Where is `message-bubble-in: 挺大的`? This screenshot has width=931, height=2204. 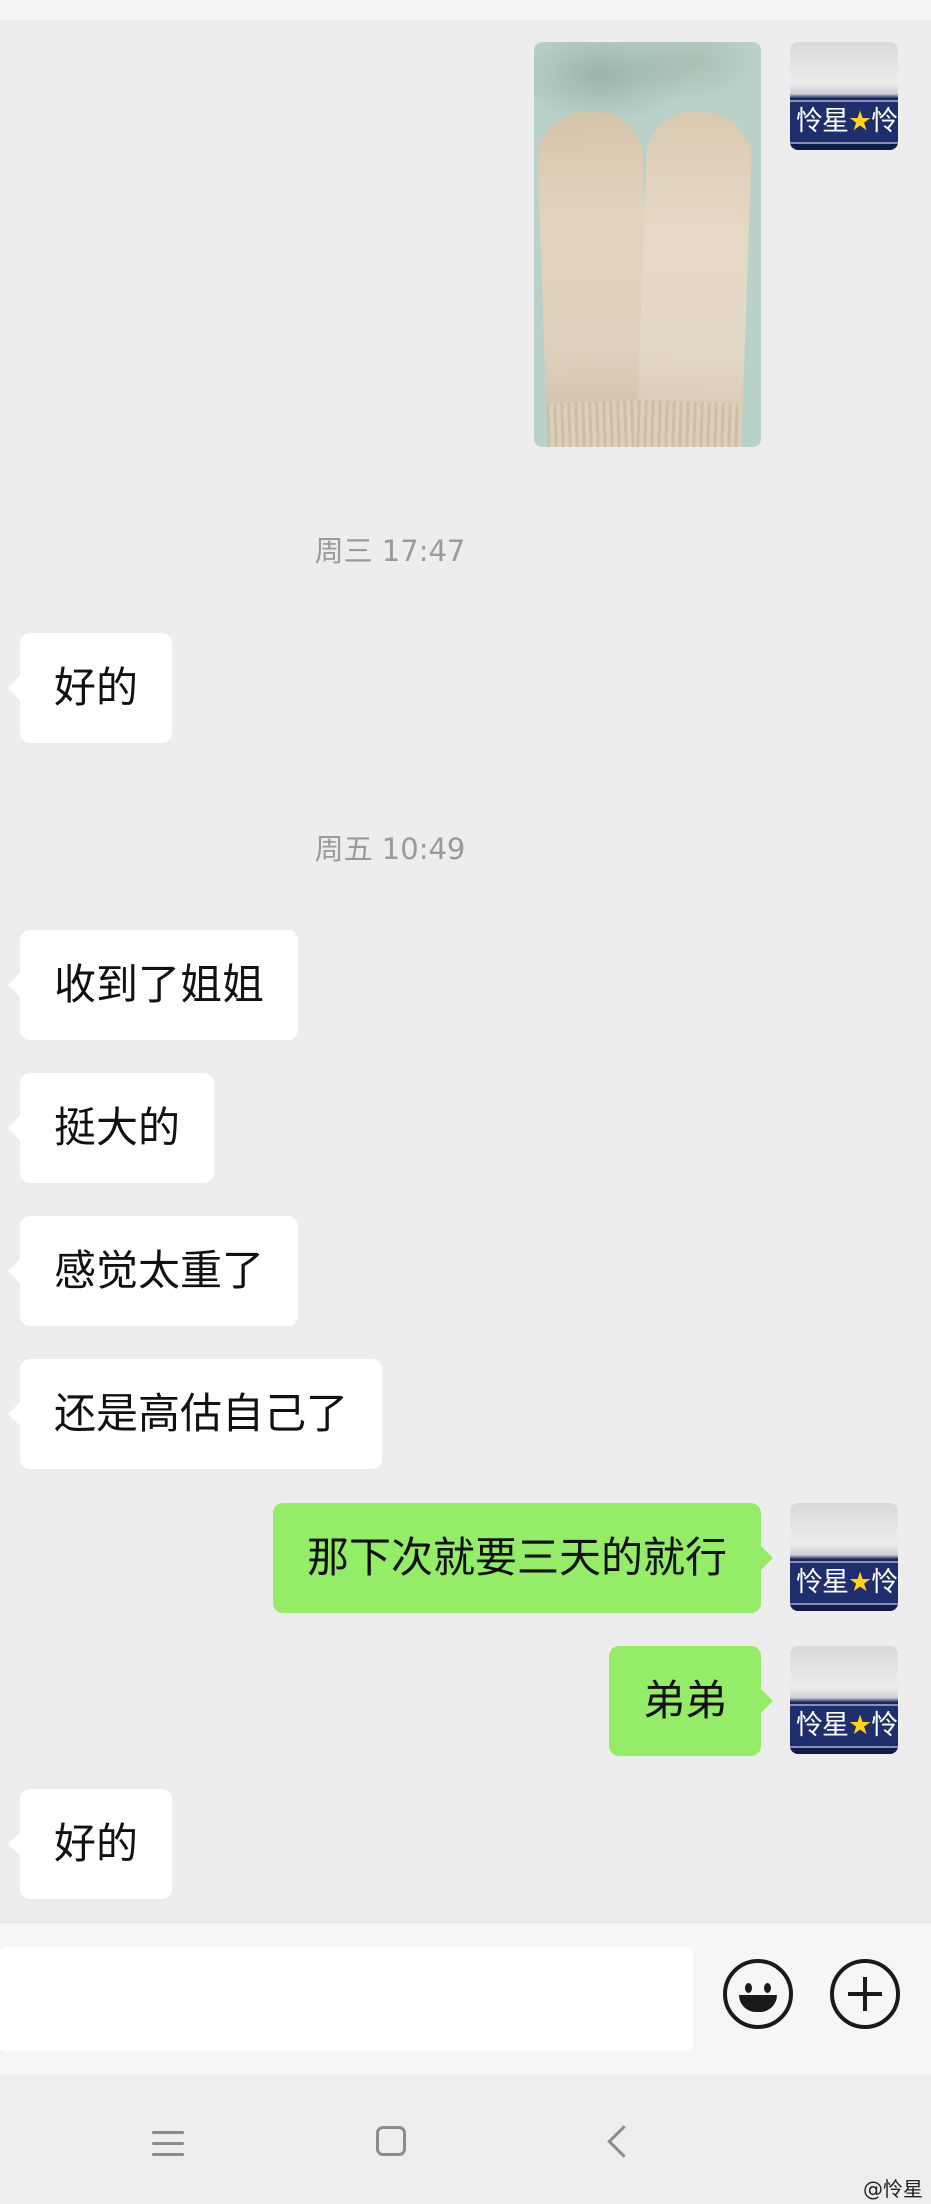
message-bubble-in: 挺大的 is located at coordinates (111, 1128).